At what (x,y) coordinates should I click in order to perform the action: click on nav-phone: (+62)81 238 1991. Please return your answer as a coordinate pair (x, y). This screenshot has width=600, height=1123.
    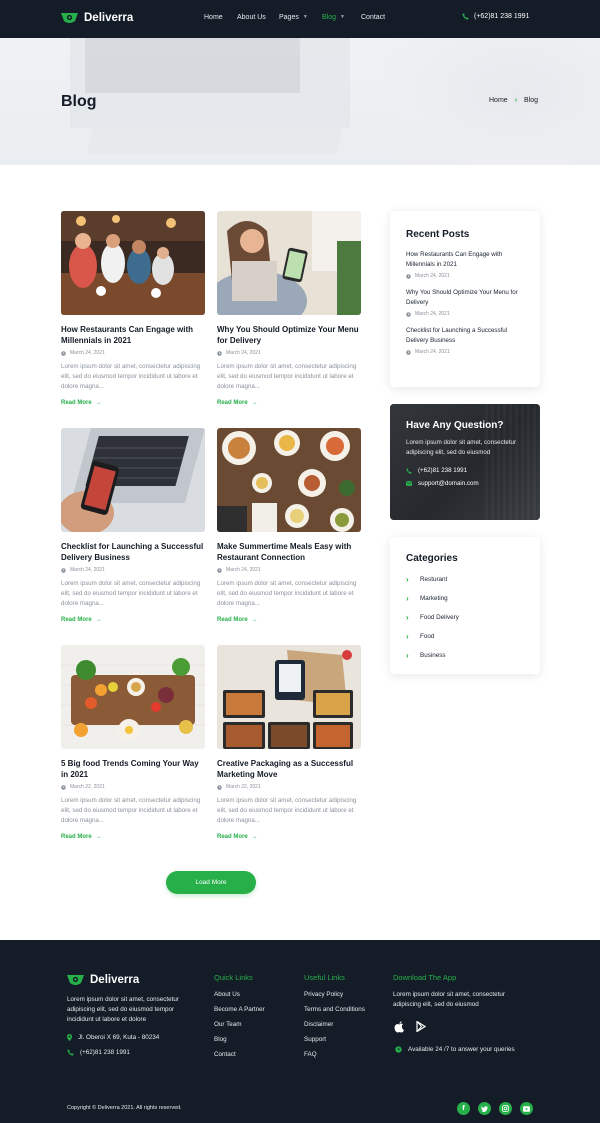
    Looking at the image, I should click on (495, 16).